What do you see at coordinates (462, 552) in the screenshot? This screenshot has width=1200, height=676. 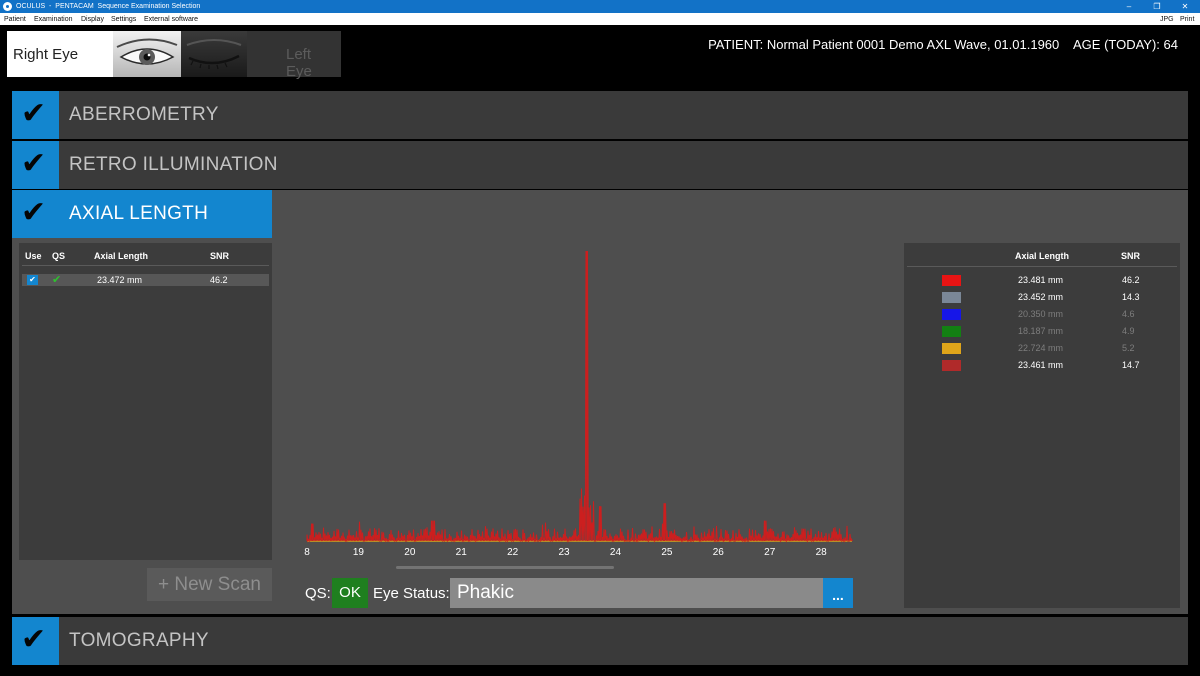 I see `x-tick-label: 21` at bounding box center [462, 552].